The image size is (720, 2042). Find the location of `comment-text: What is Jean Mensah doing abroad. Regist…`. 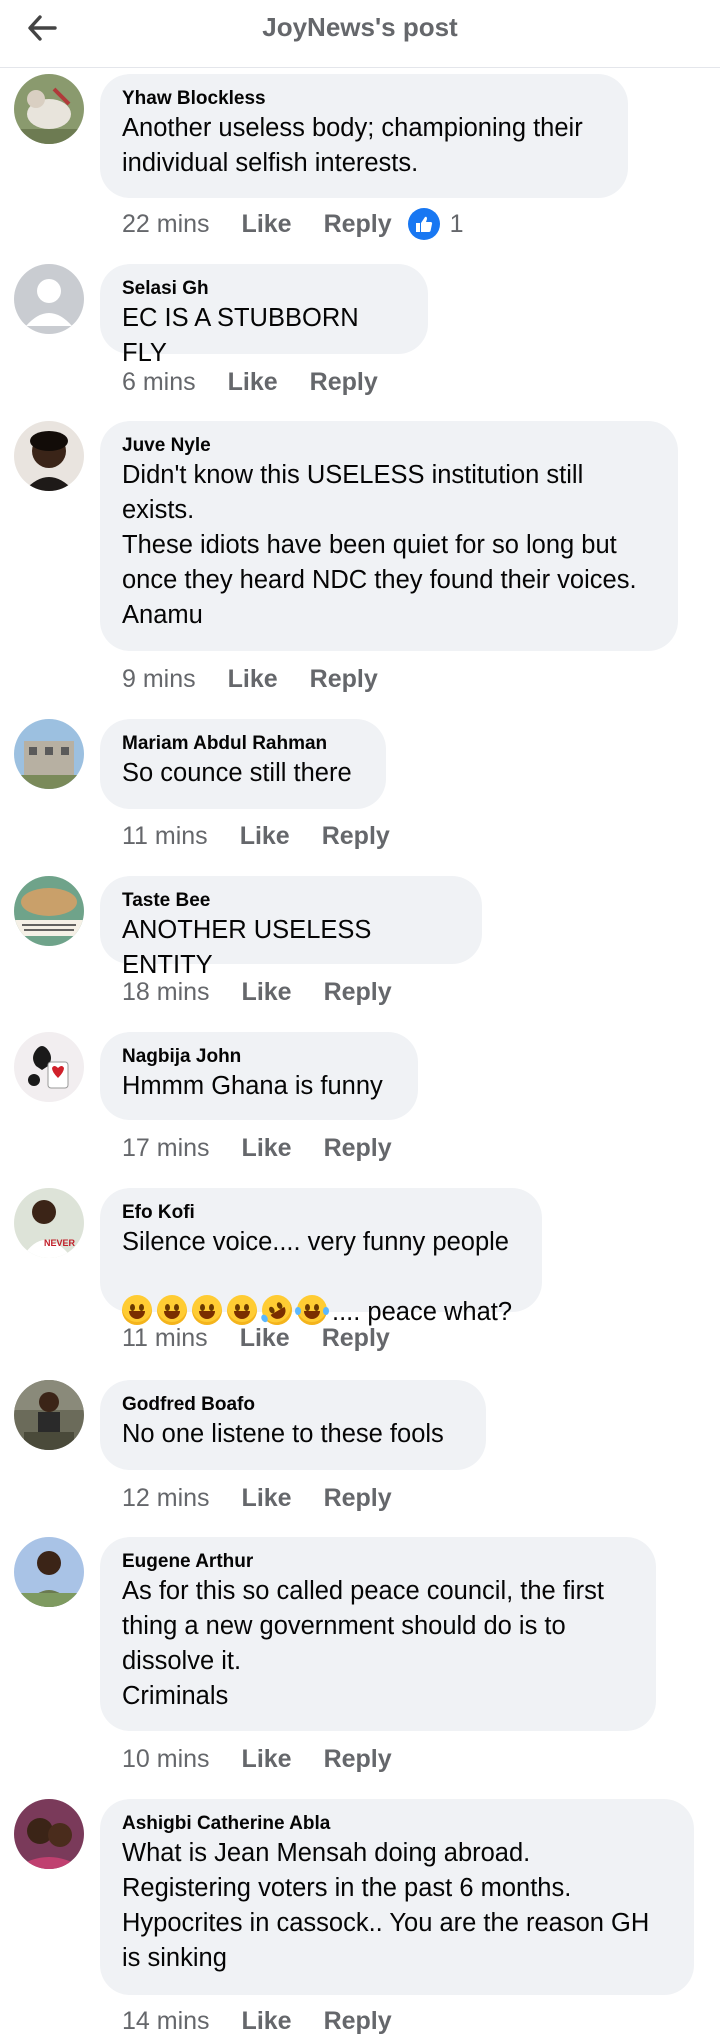

comment-text: What is Jean Mensah doing abroad. Regist… is located at coordinates (386, 1905).